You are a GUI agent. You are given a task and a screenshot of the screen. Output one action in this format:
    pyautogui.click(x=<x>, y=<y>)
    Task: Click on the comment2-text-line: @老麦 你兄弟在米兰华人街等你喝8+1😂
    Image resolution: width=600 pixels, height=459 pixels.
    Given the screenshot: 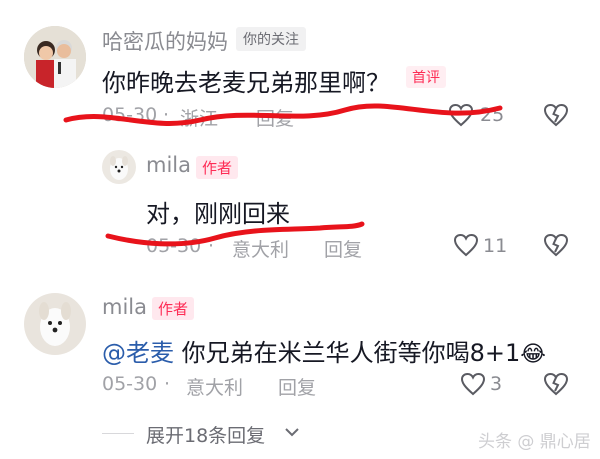 What is the action you would take?
    pyautogui.click(x=324, y=350)
    